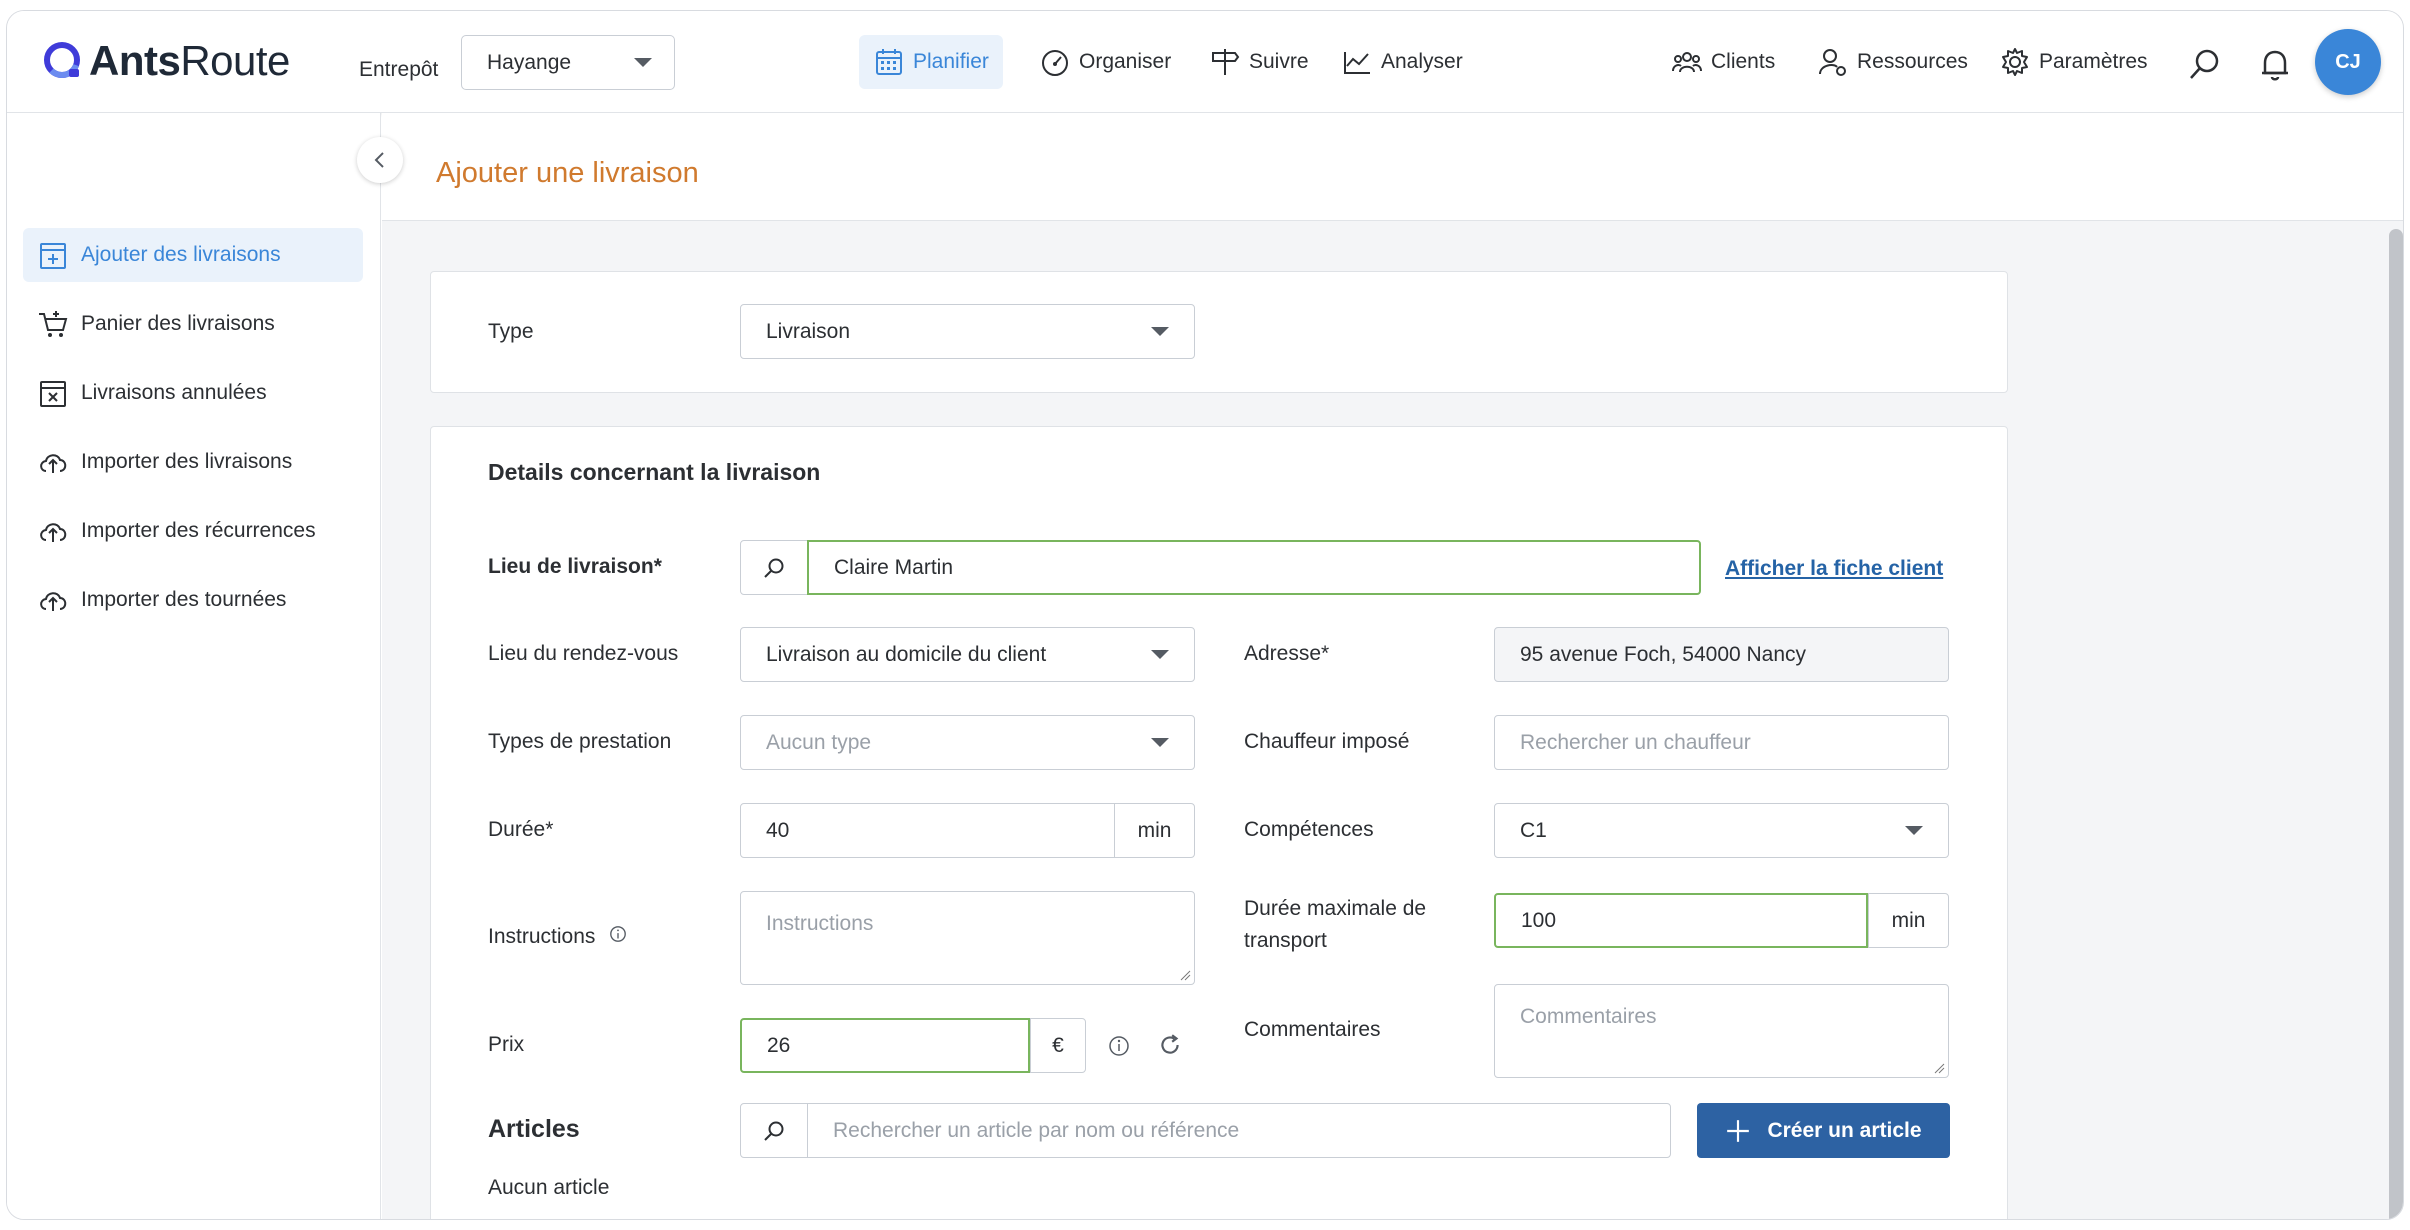 The height and width of the screenshot is (1230, 2410). I want to click on type-select: Livraison, so click(967, 331).